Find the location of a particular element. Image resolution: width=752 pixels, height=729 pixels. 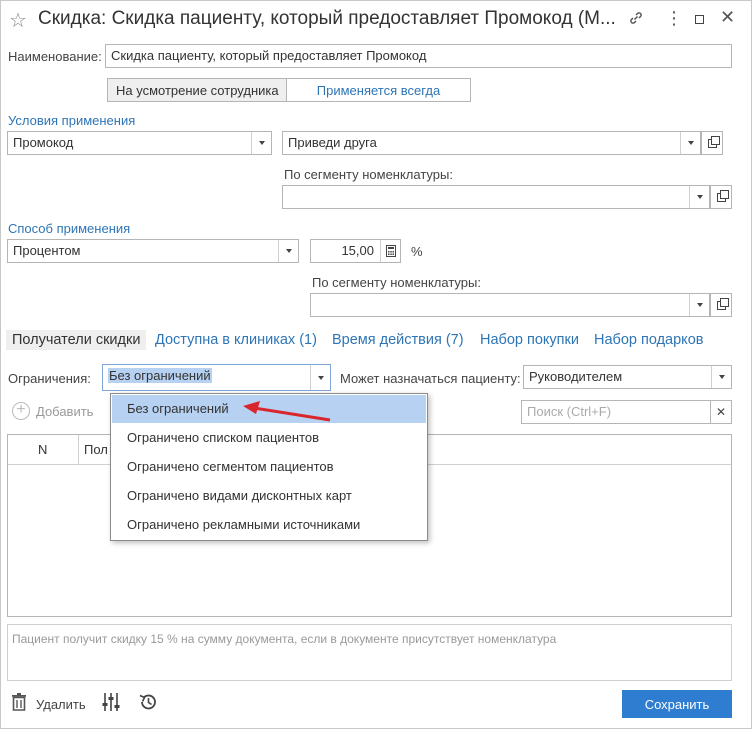

condition-value: Промокод is located at coordinates (43, 142).